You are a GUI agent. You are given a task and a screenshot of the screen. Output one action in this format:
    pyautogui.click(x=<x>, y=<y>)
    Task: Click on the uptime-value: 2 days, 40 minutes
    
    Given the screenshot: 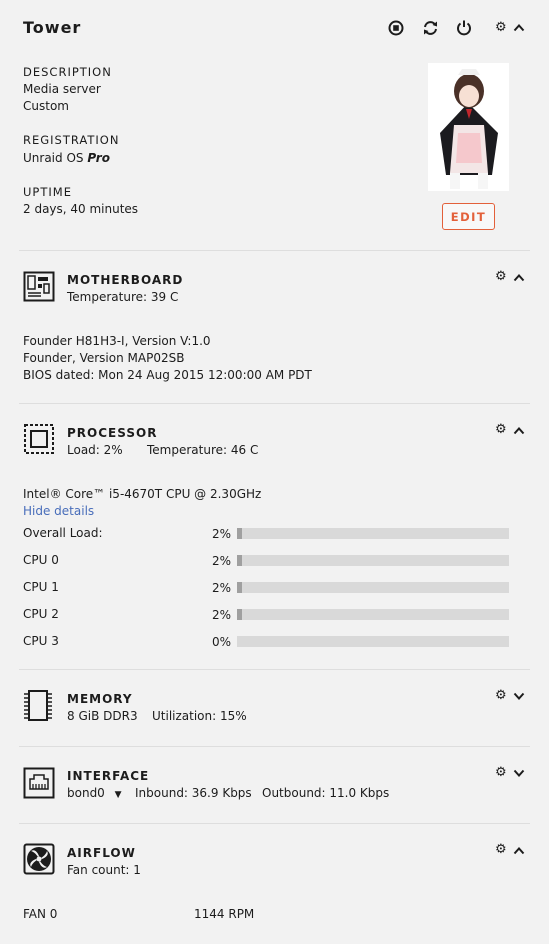 What is the action you would take?
    pyautogui.click(x=81, y=209)
    